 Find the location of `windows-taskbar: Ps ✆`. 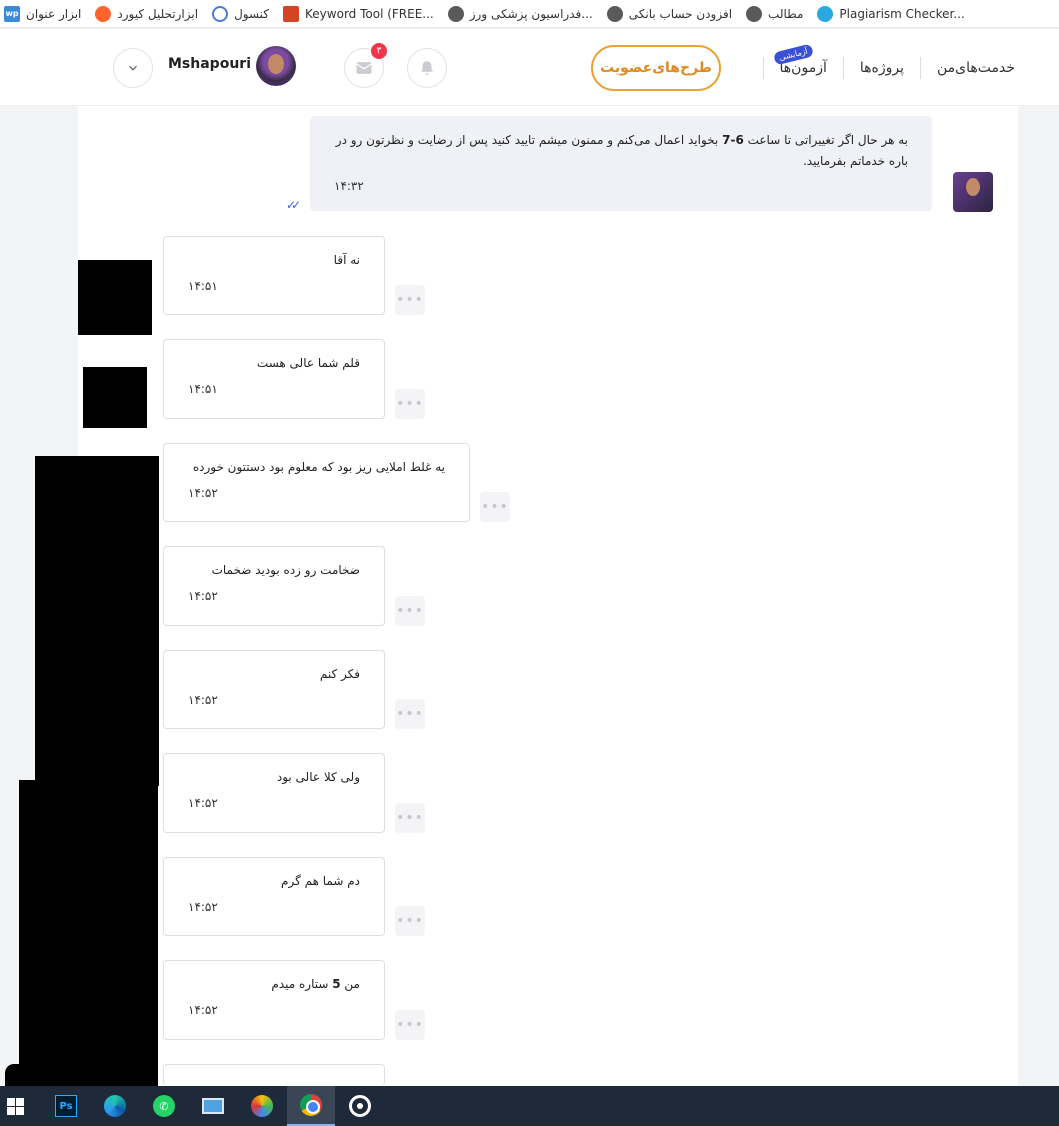

windows-taskbar: Ps ✆ is located at coordinates (529, 1106).